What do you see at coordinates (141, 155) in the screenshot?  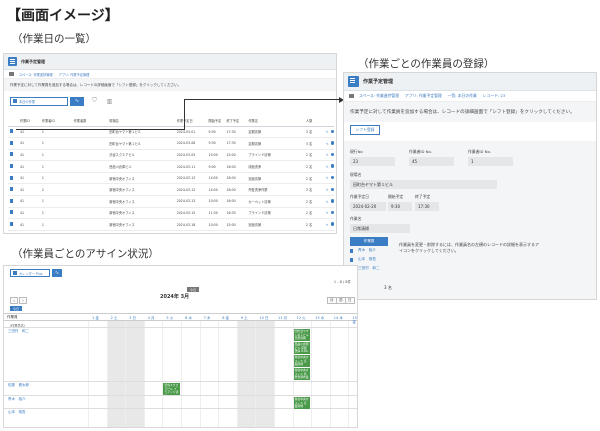 I see `table-cell: 渋谷スクエアビル` at bounding box center [141, 155].